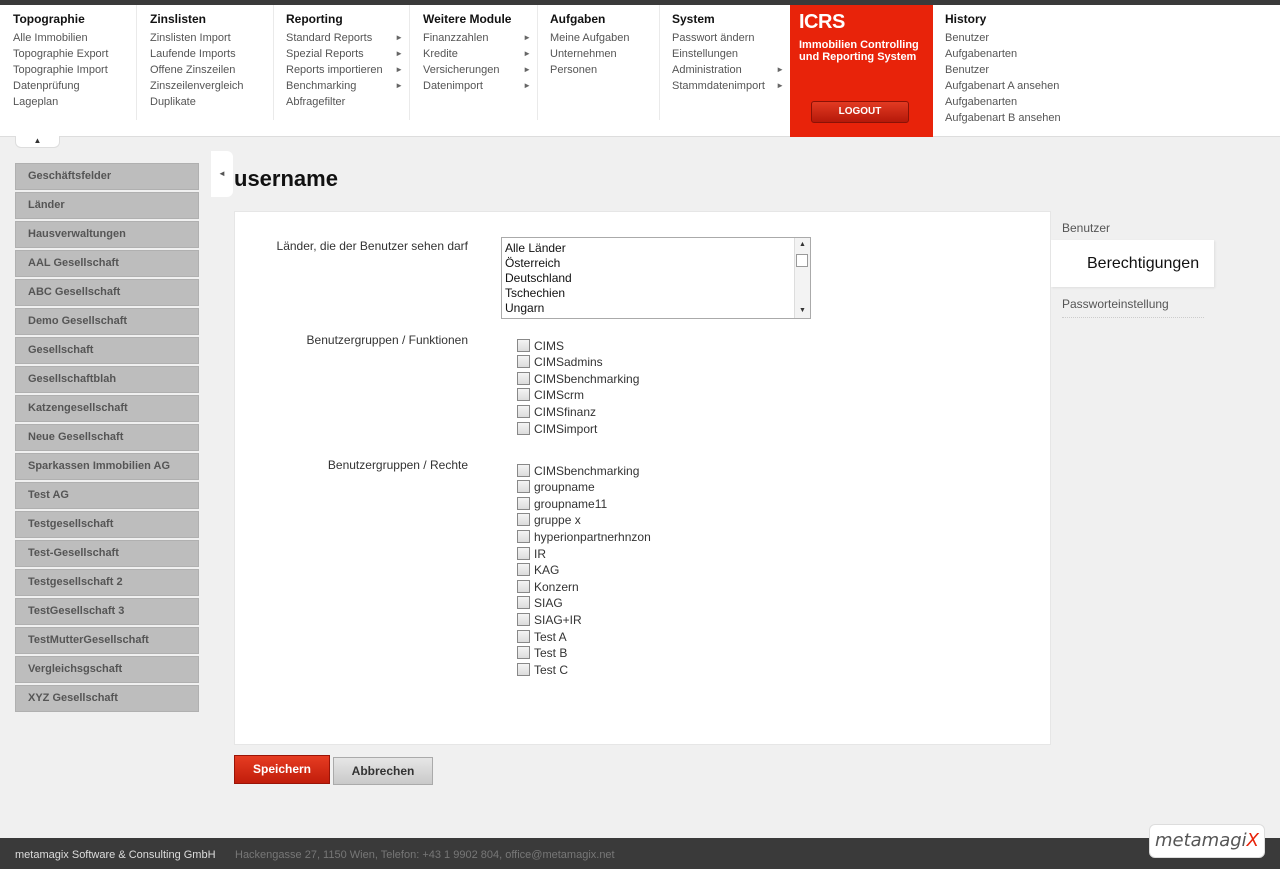 Image resolution: width=1280 pixels, height=869 pixels. What do you see at coordinates (211, 70) in the screenshot?
I see `nav-link: Offene Zinszeilen` at bounding box center [211, 70].